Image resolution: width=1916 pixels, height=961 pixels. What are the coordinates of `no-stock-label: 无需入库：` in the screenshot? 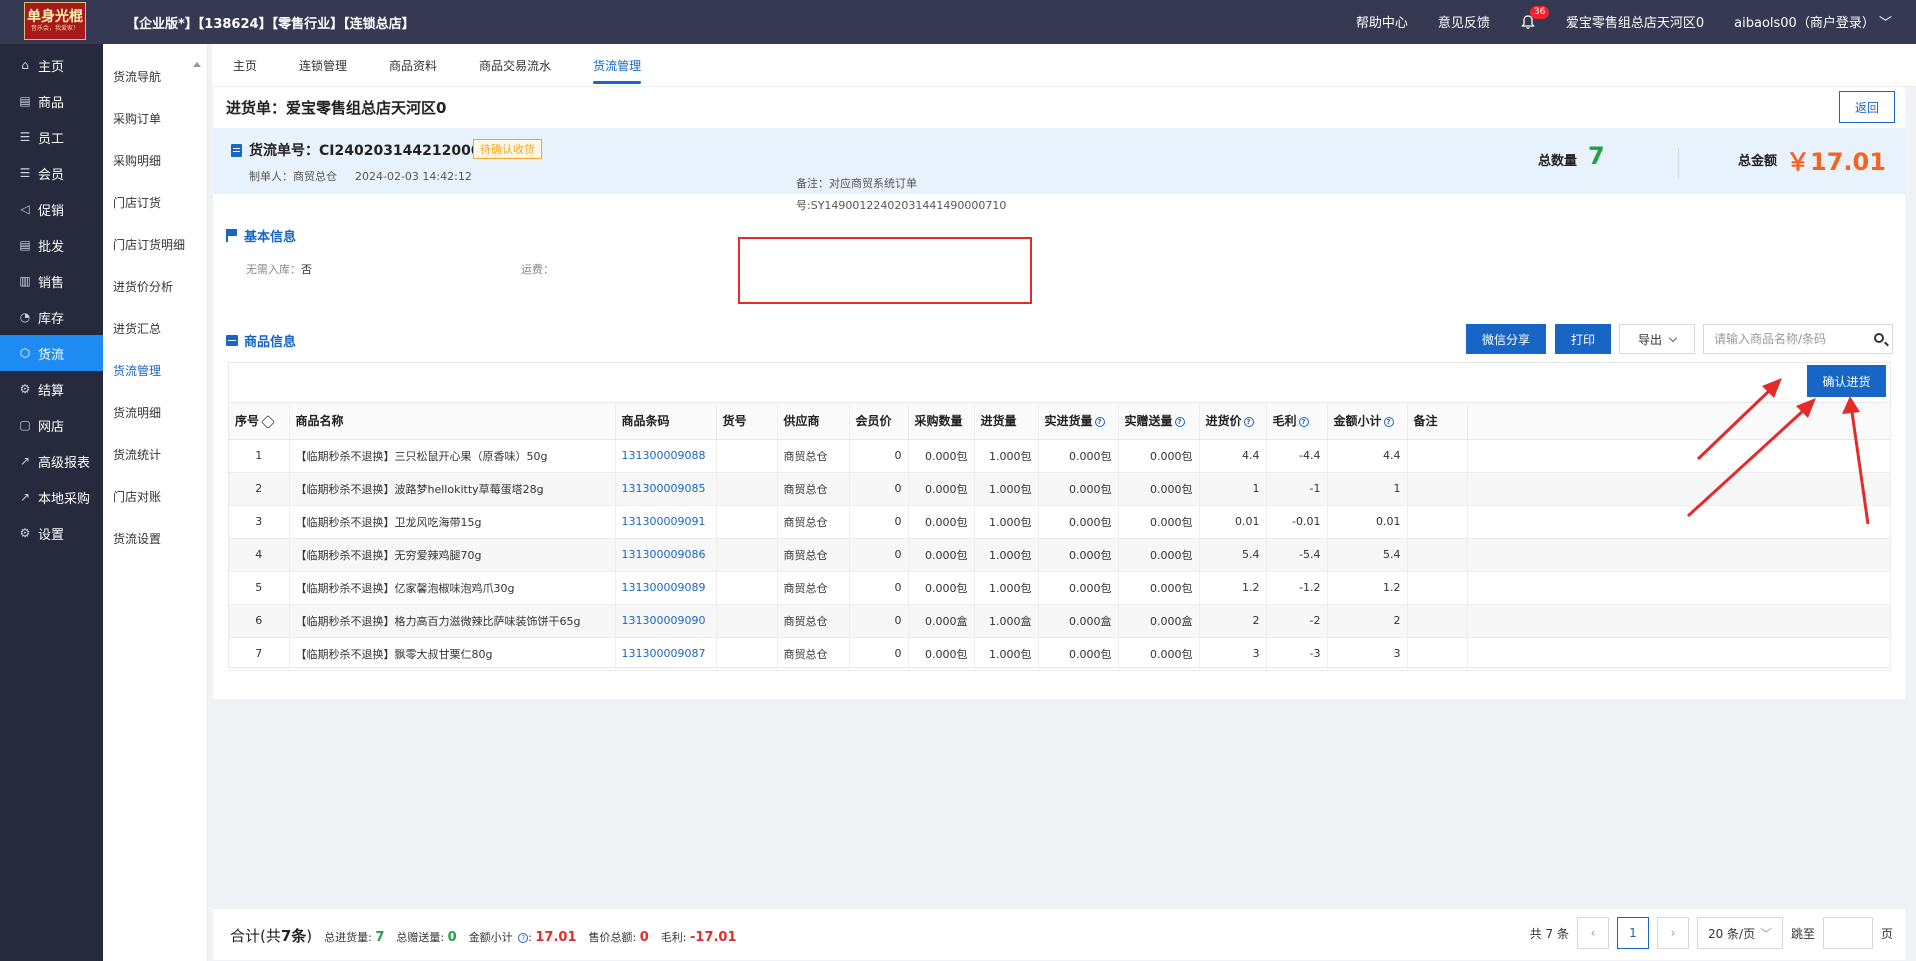 It's located at (273, 269).